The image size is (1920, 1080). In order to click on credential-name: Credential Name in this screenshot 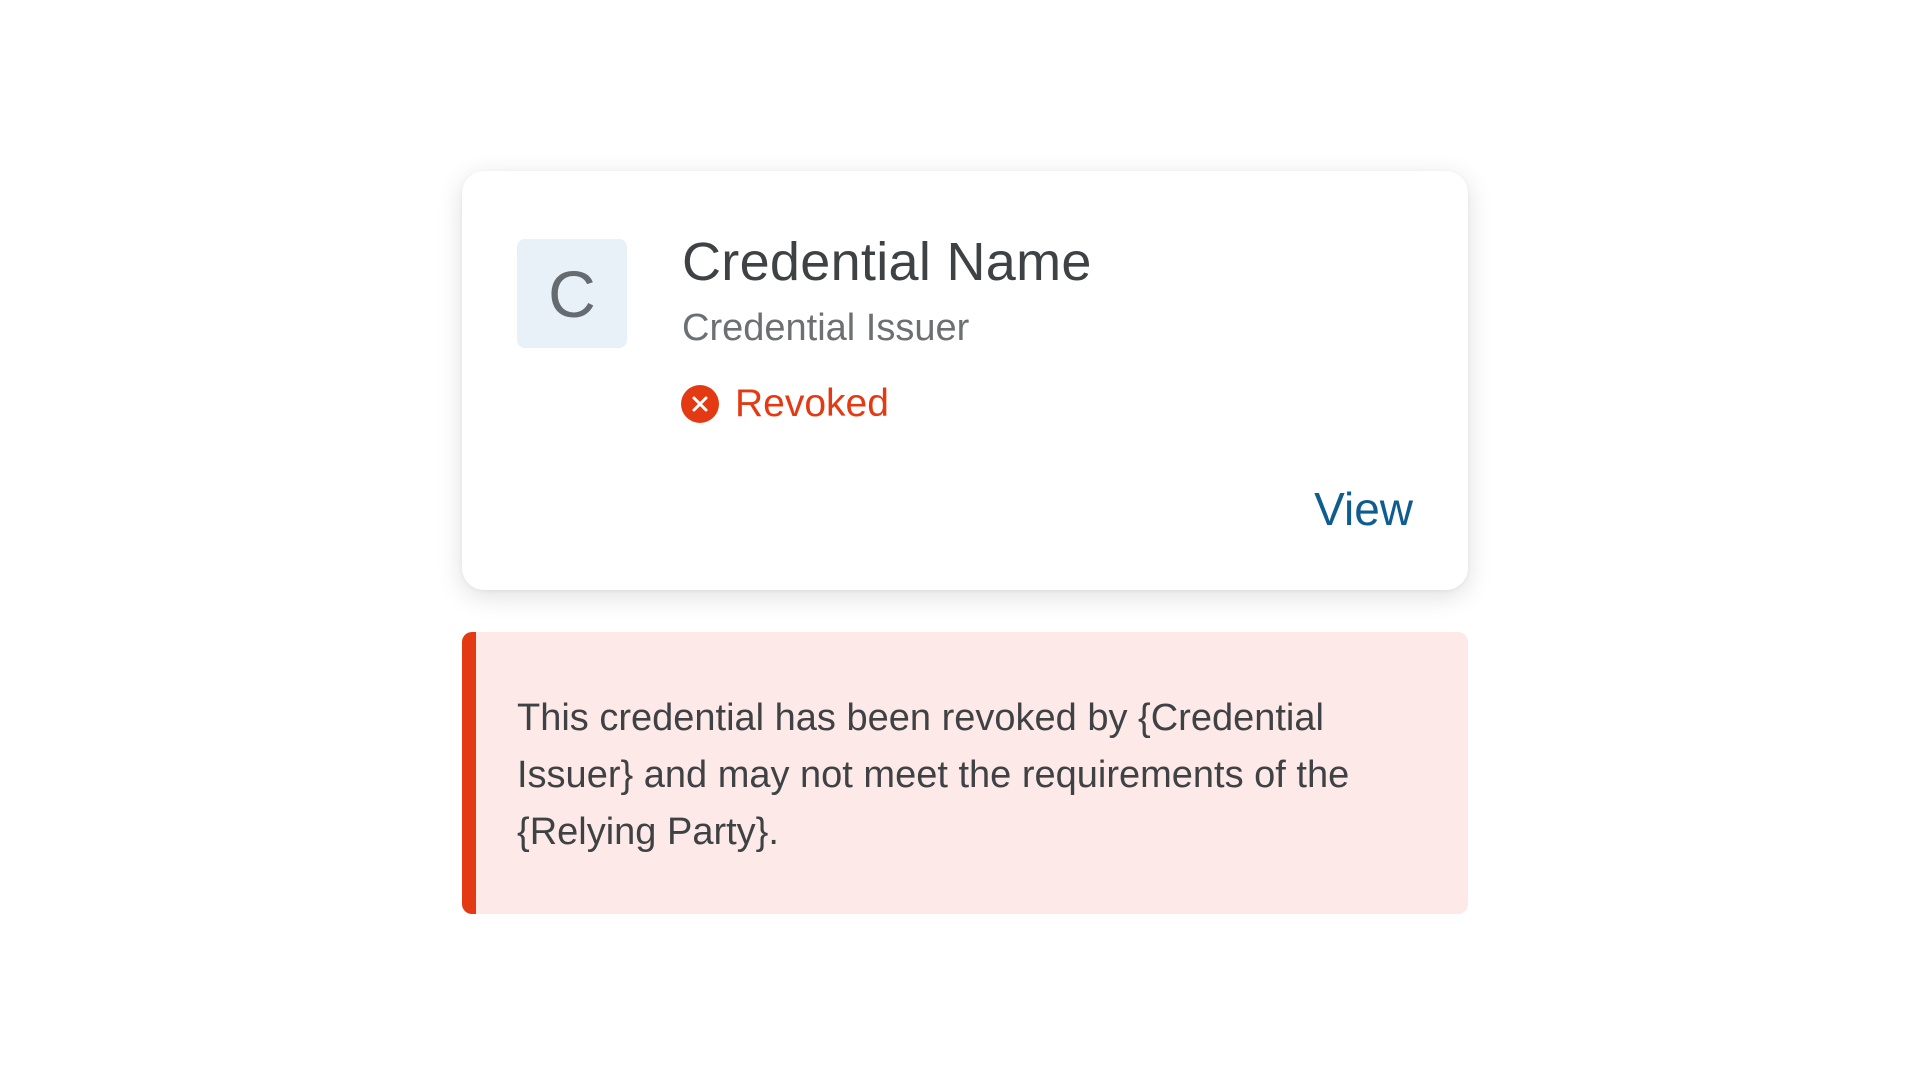, I will do `click(887, 262)`.